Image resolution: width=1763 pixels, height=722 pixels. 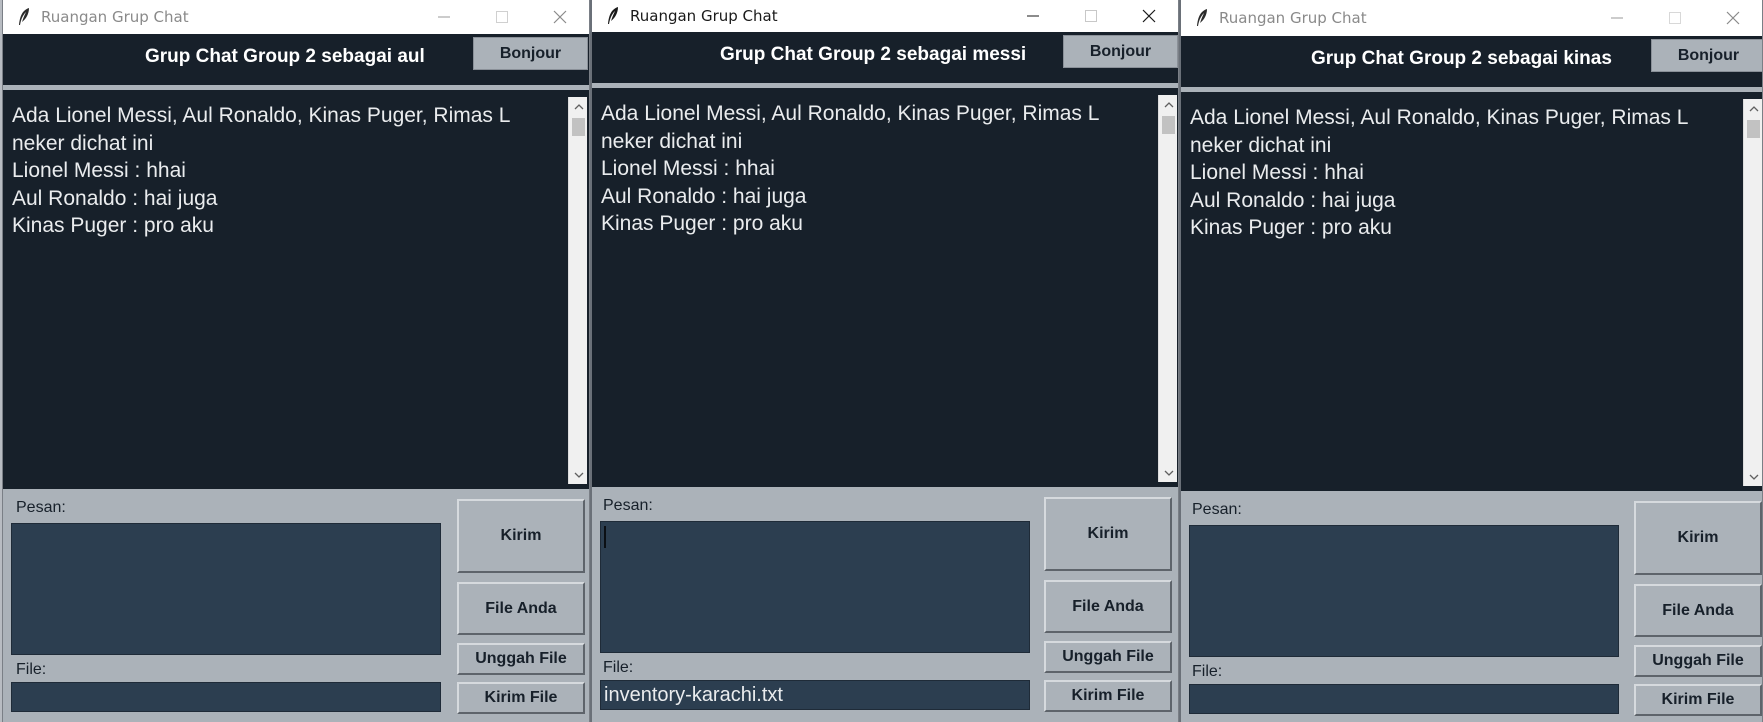 I want to click on chat-header: Grup Chat Group 2 sebagai messi Bonjour, so click(x=885, y=57).